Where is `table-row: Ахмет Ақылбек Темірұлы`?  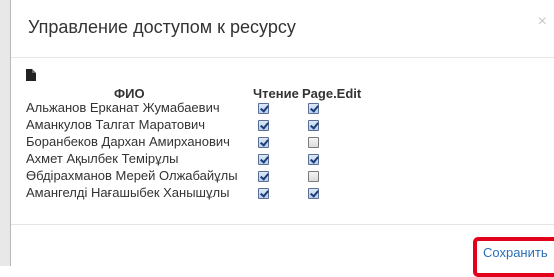 table-row: Ахмет Ақылбек Темірұлы is located at coordinates (206, 159).